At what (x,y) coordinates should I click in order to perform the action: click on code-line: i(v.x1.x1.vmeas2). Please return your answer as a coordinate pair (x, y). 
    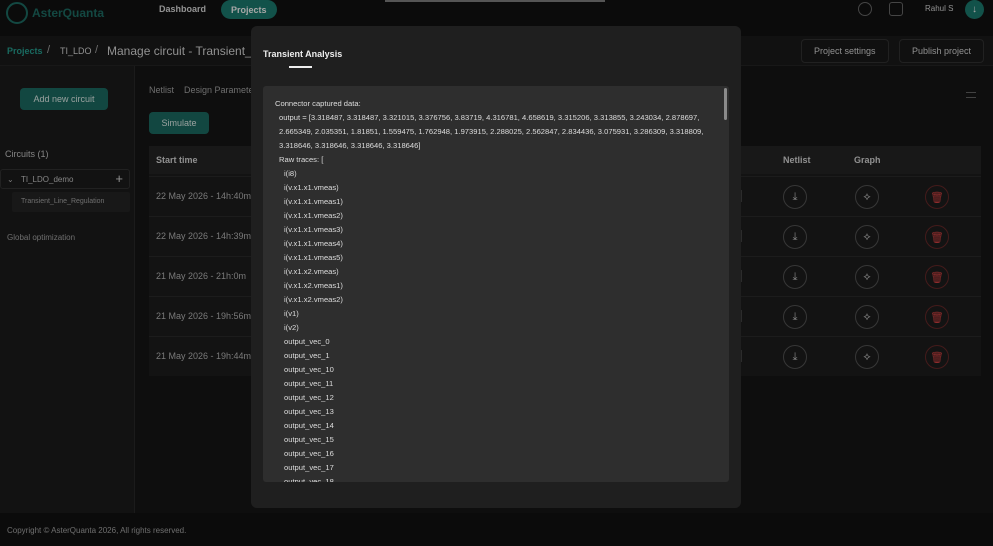
    Looking at the image, I should click on (313, 215).